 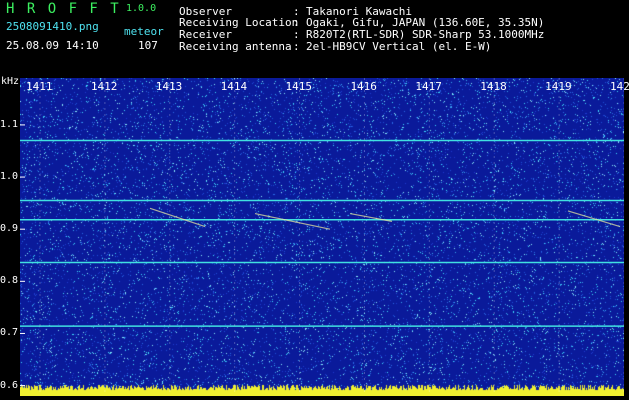 What do you see at coordinates (363, 86) in the screenshot?
I see `x-tick-label: 1416` at bounding box center [363, 86].